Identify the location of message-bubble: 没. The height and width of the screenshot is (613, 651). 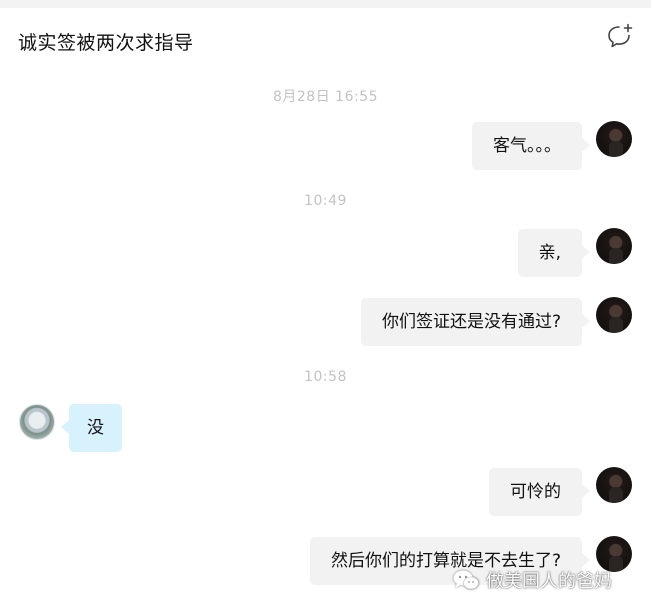
(91, 428).